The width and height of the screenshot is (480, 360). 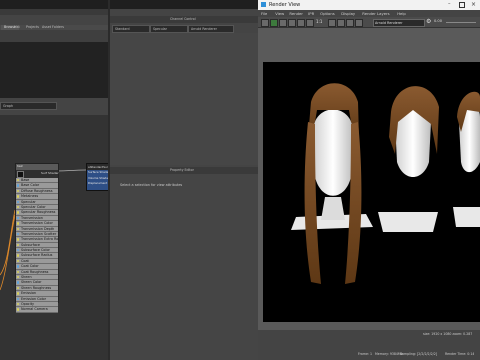 I want to click on menu-item: Render, so click(x=296, y=13).